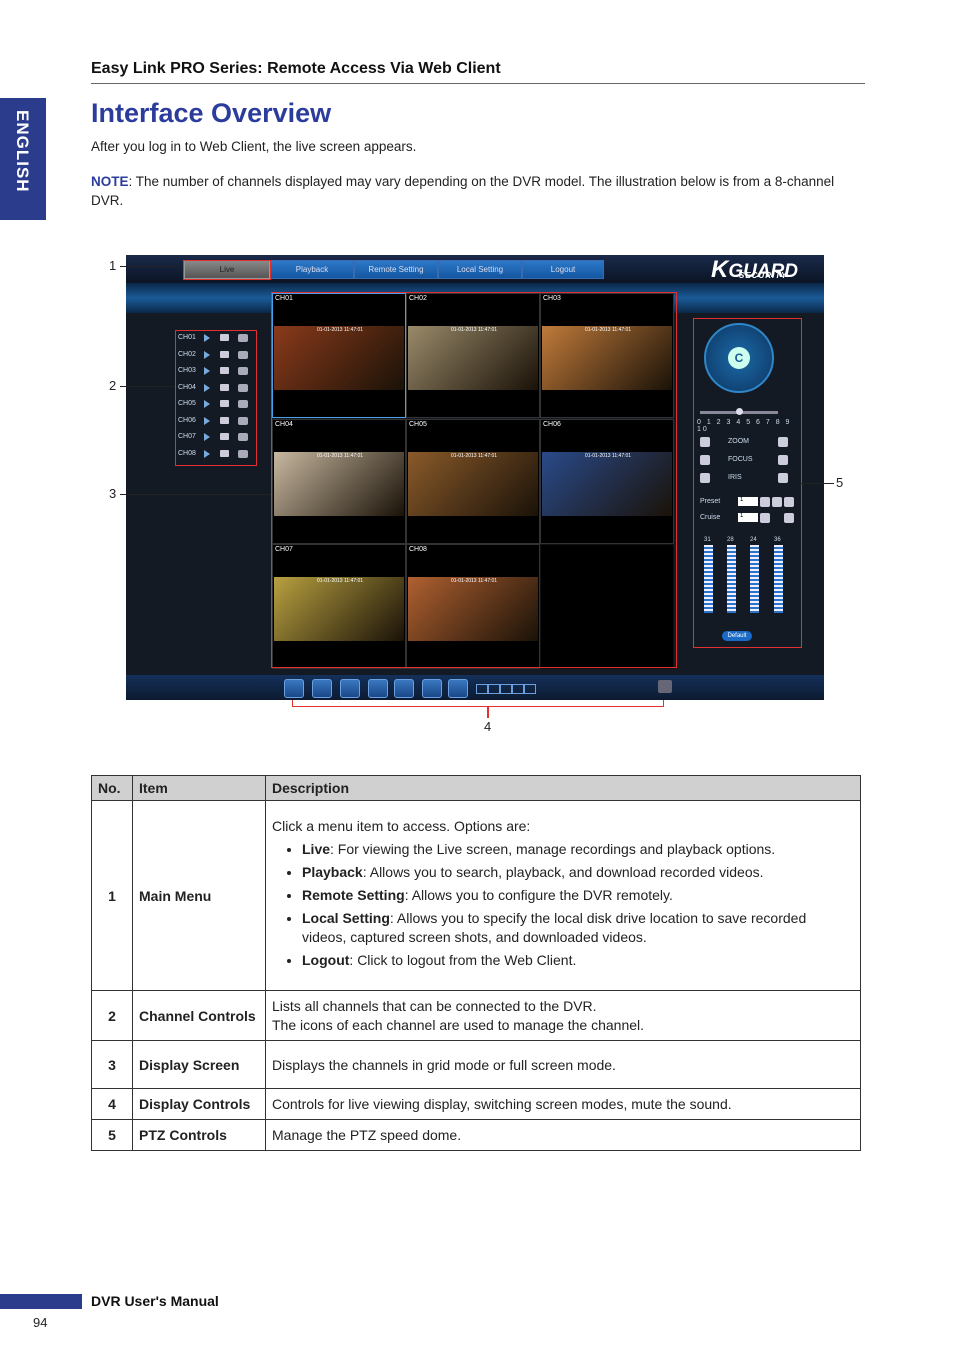 The height and width of the screenshot is (1350, 954). Describe the element at coordinates (155, 1301) in the screenshot. I see `footer-title: DVR User's Manual` at that location.